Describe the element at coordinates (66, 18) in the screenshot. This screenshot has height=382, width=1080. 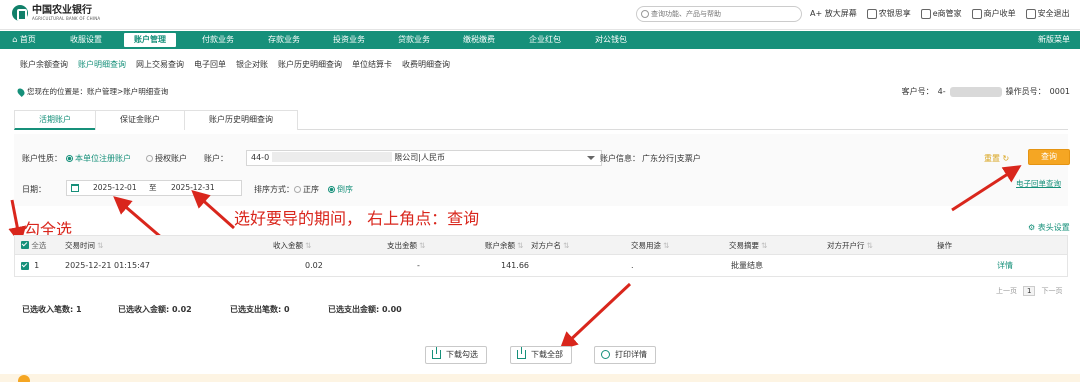
I see `bank-name-en: AGRICULTURAL BANK OF CHINA` at that location.